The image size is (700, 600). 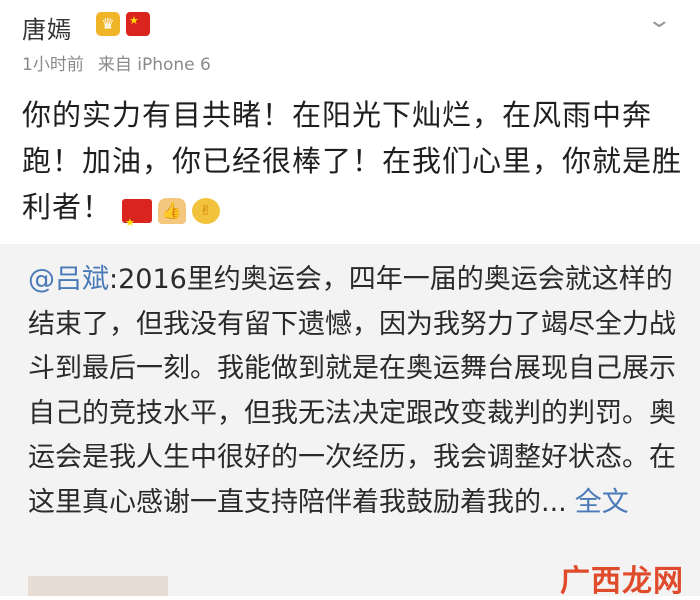 What do you see at coordinates (602, 502) in the screenshot?
I see `read-more-link: 全文` at bounding box center [602, 502].